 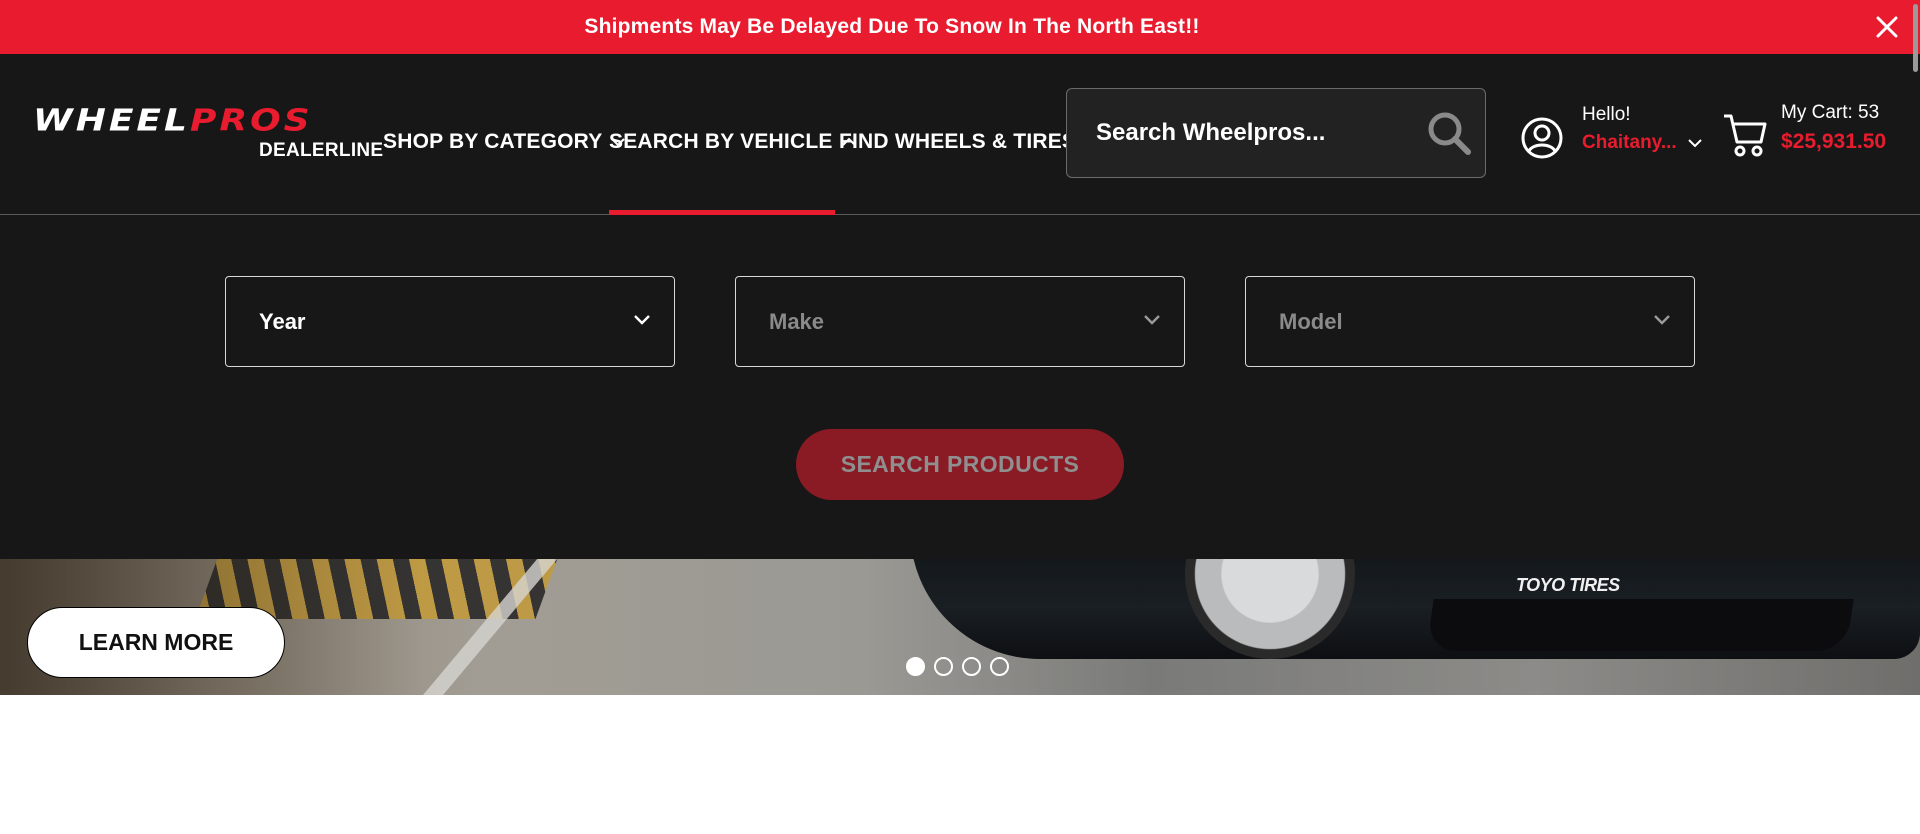 I want to click on search-icon, so click(x=1449, y=133).